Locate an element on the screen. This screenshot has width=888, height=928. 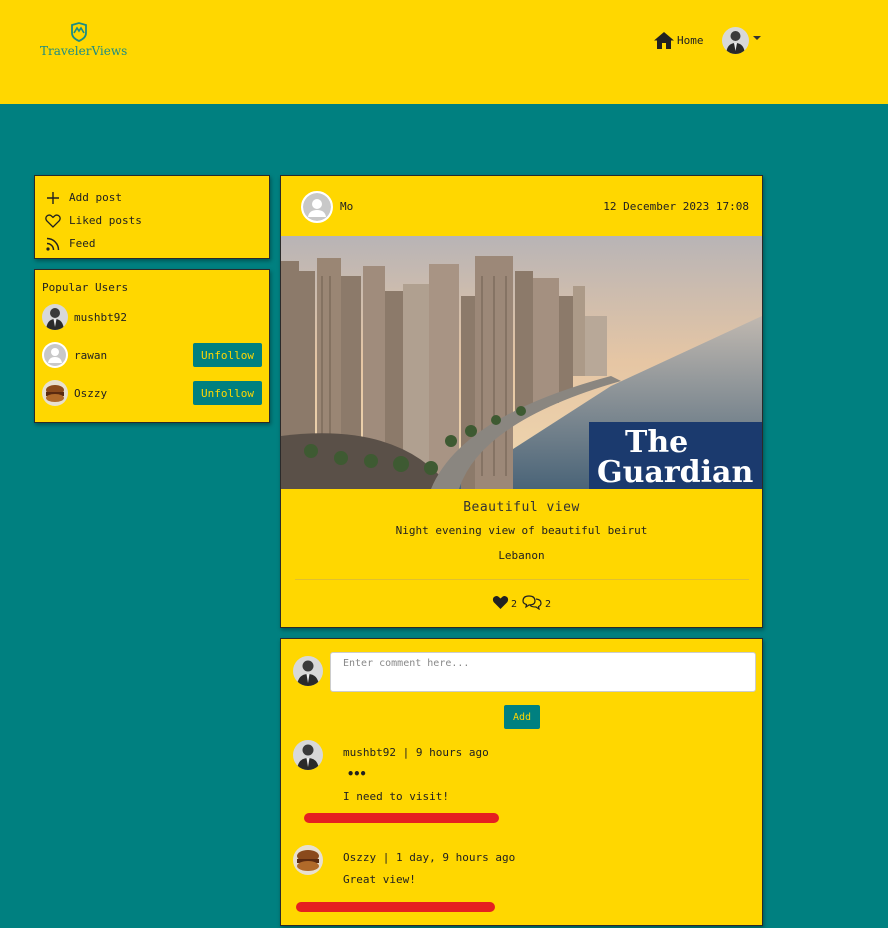
comment-time: | 1 day, 9 hours ago is located at coordinates (449, 857).